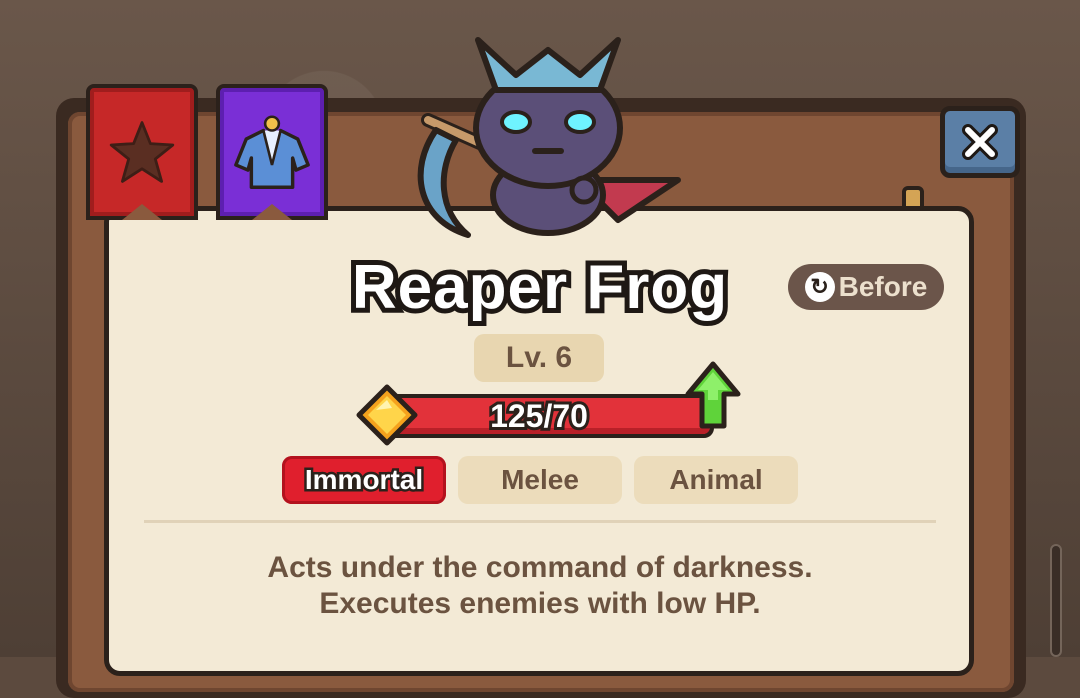 The width and height of the screenshot is (1080, 698). What do you see at coordinates (539, 416) in the screenshot?
I see `exp-bar-text: 125/70` at bounding box center [539, 416].